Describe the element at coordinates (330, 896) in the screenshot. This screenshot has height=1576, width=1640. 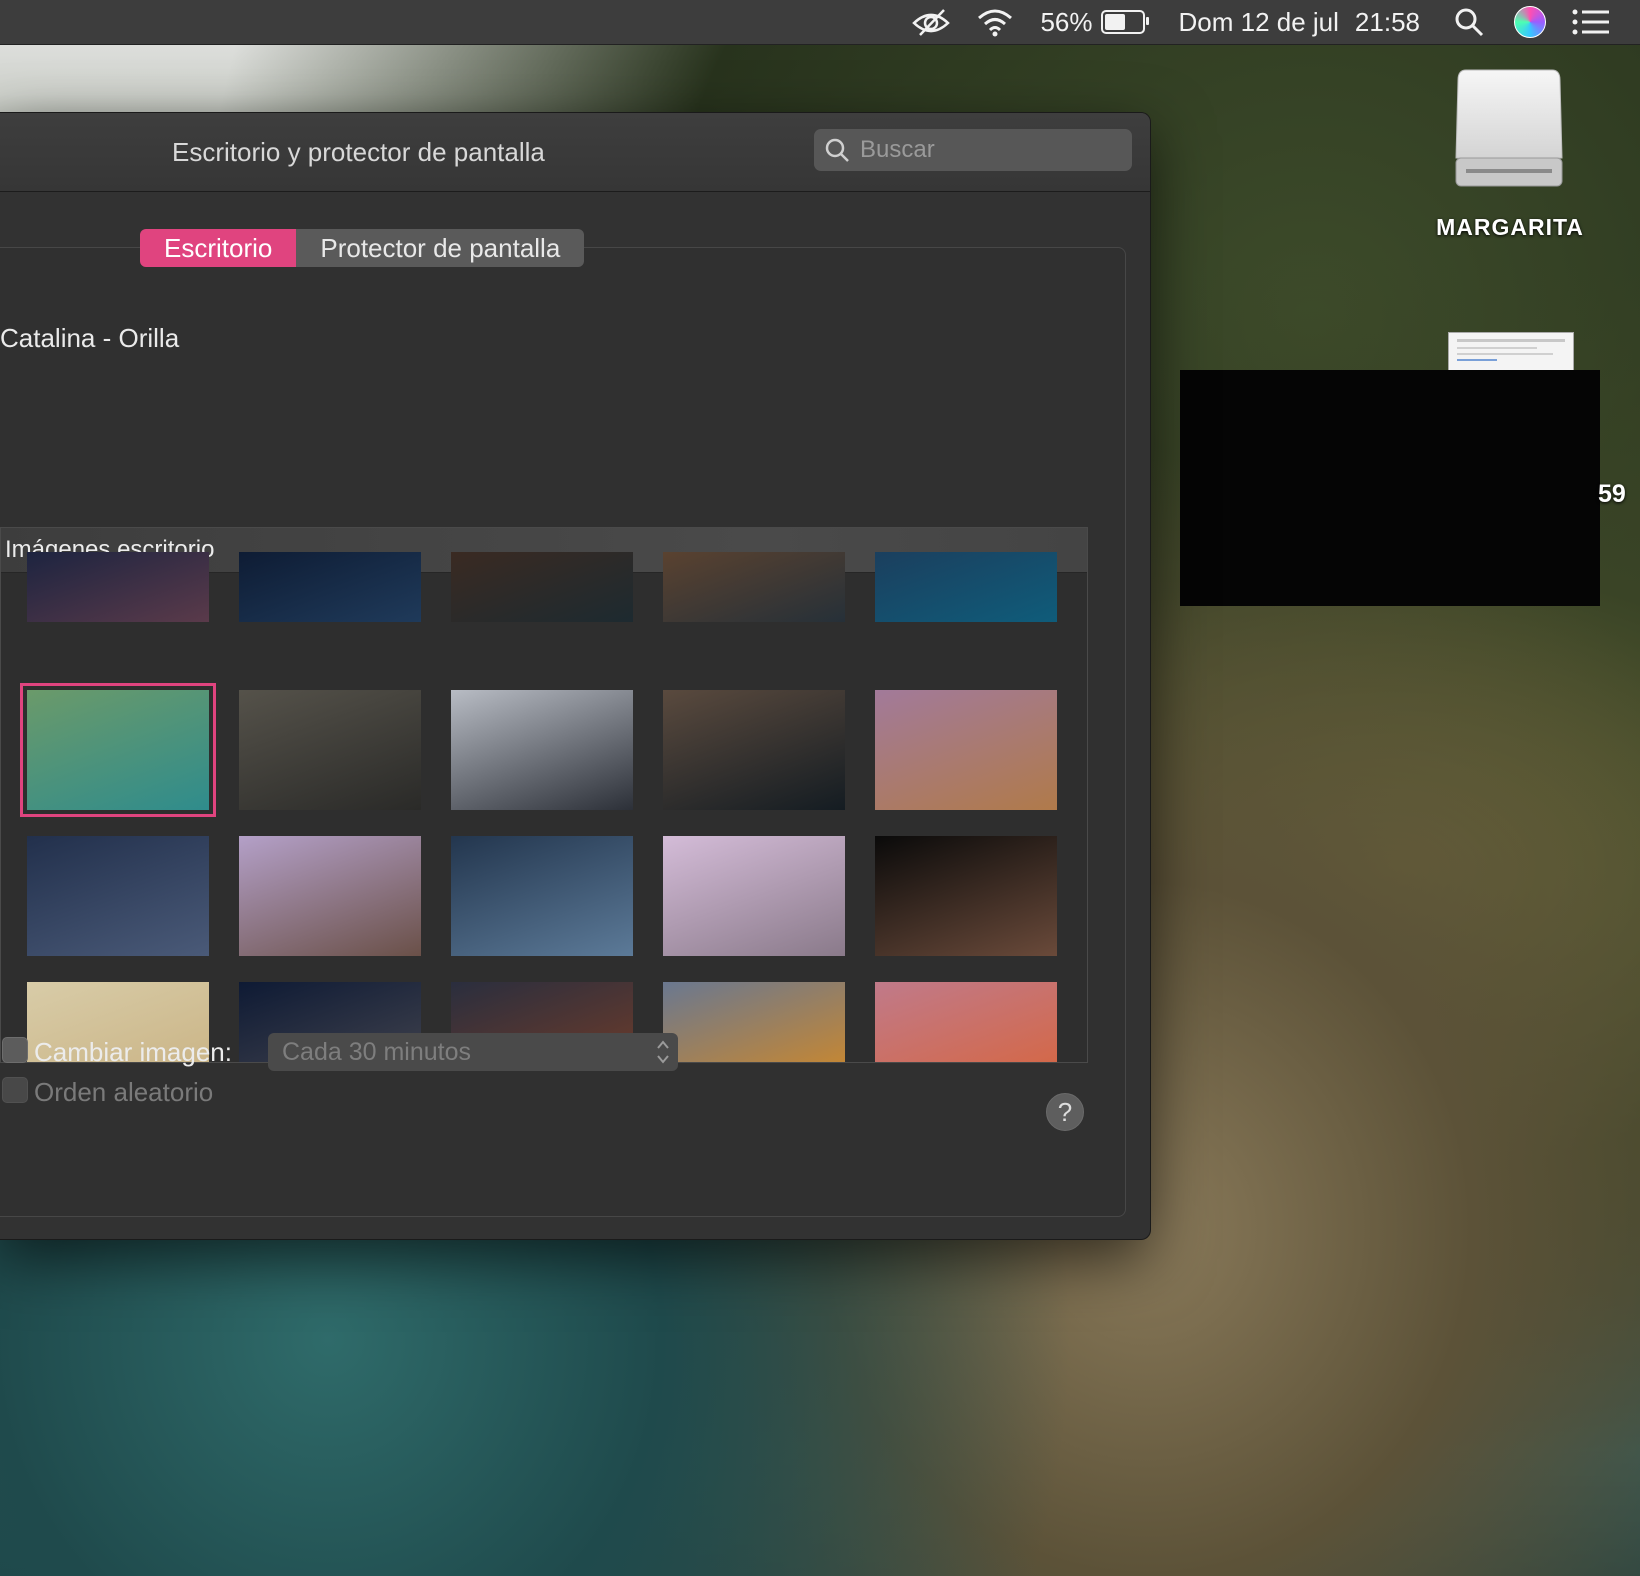
I see `wallpaper-thumbnail-desert-pinnacle` at that location.